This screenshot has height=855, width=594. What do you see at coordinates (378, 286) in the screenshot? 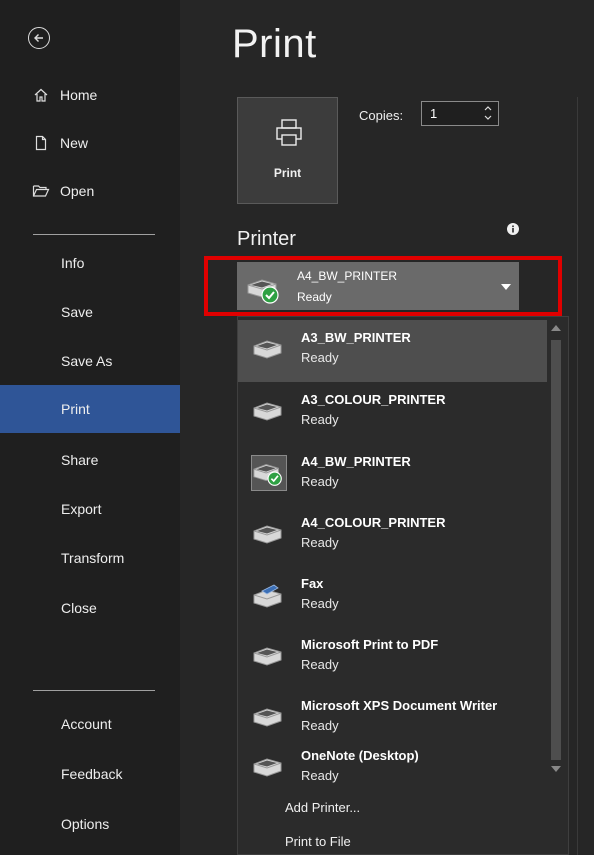
I see `printer-selector: A4_BW_PRINTER Ready` at bounding box center [378, 286].